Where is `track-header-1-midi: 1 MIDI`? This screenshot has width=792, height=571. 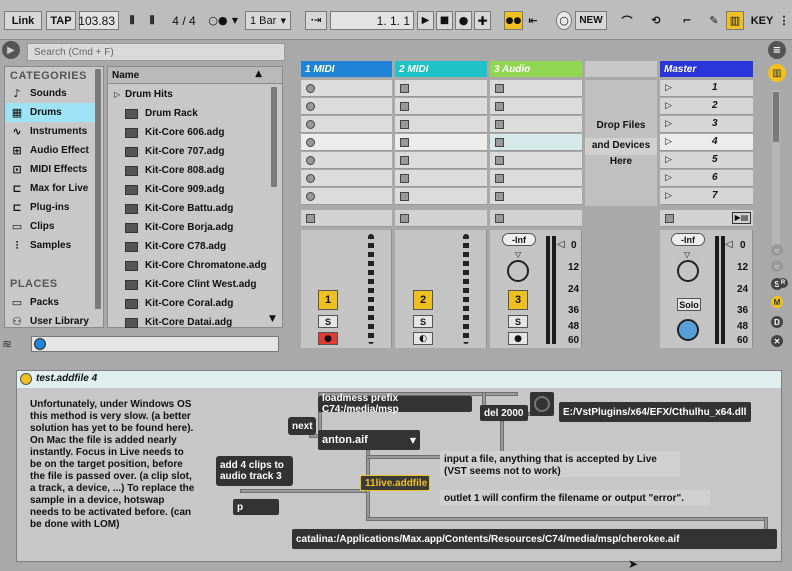 track-header-1-midi: 1 MIDI is located at coordinates (346, 69).